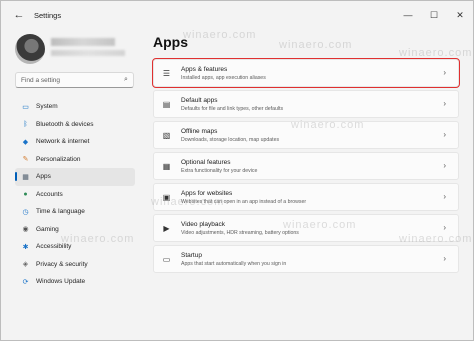 This screenshot has width=474, height=341. What do you see at coordinates (25, 282) in the screenshot?
I see `update-icon: ⟳` at bounding box center [25, 282].